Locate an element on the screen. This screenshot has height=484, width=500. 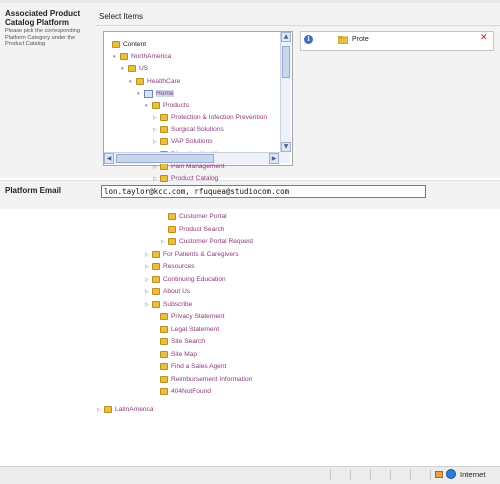
tree-item-label: Home is located at coordinates (165, 93).